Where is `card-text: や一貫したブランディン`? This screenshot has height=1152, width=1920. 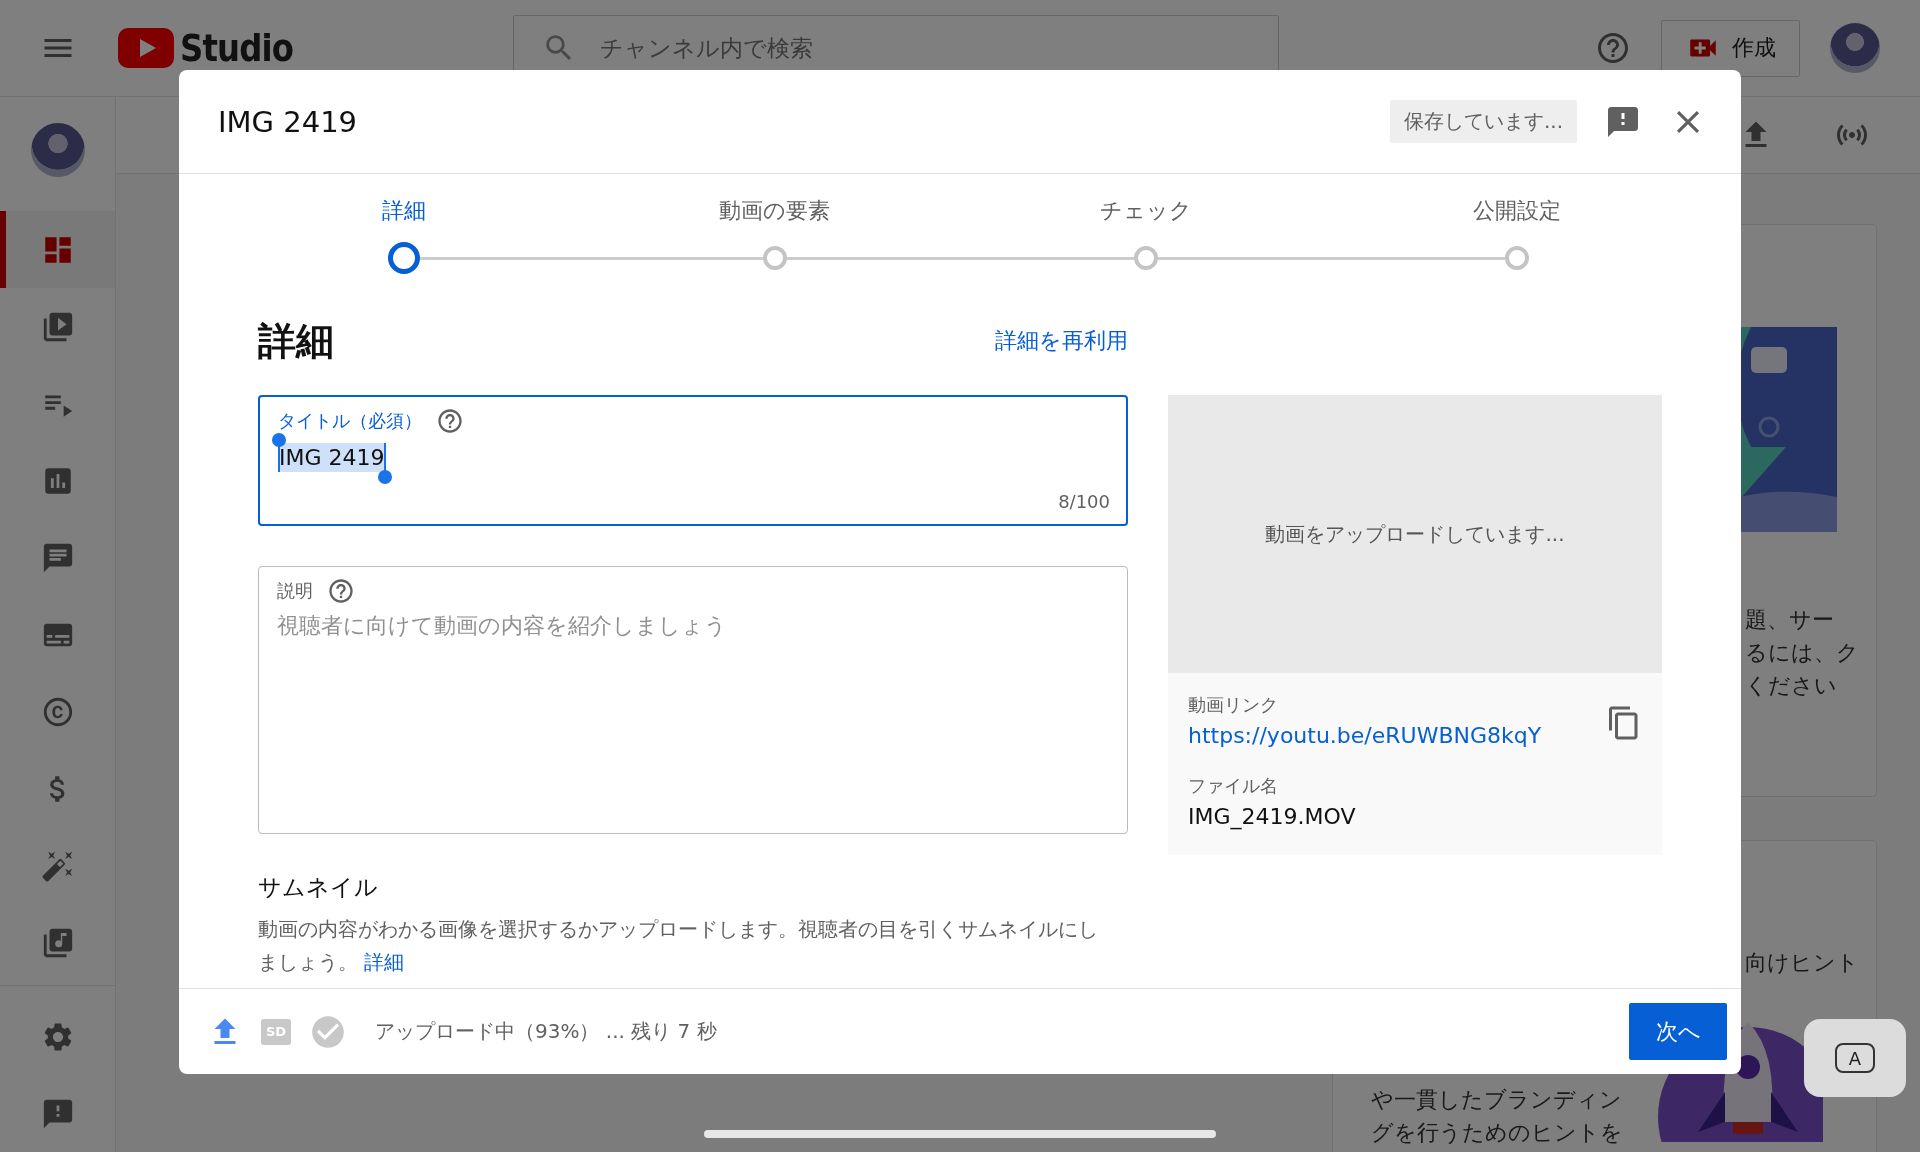
card-text: や一貫したブランディン is located at coordinates (1497, 1099).